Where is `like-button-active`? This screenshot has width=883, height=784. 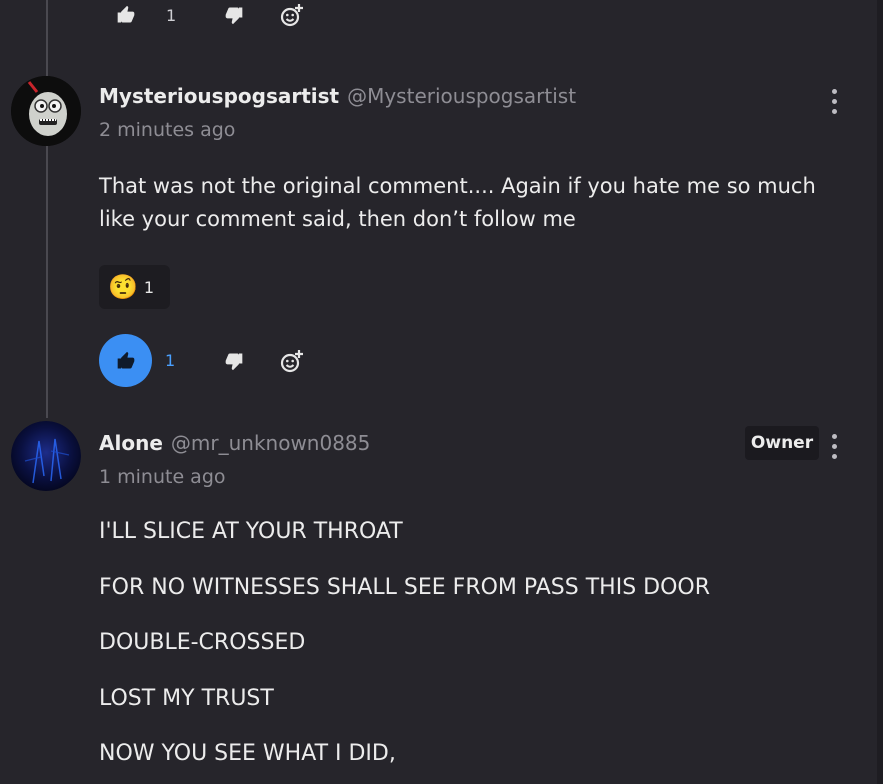
like-button-active is located at coordinates (125, 360).